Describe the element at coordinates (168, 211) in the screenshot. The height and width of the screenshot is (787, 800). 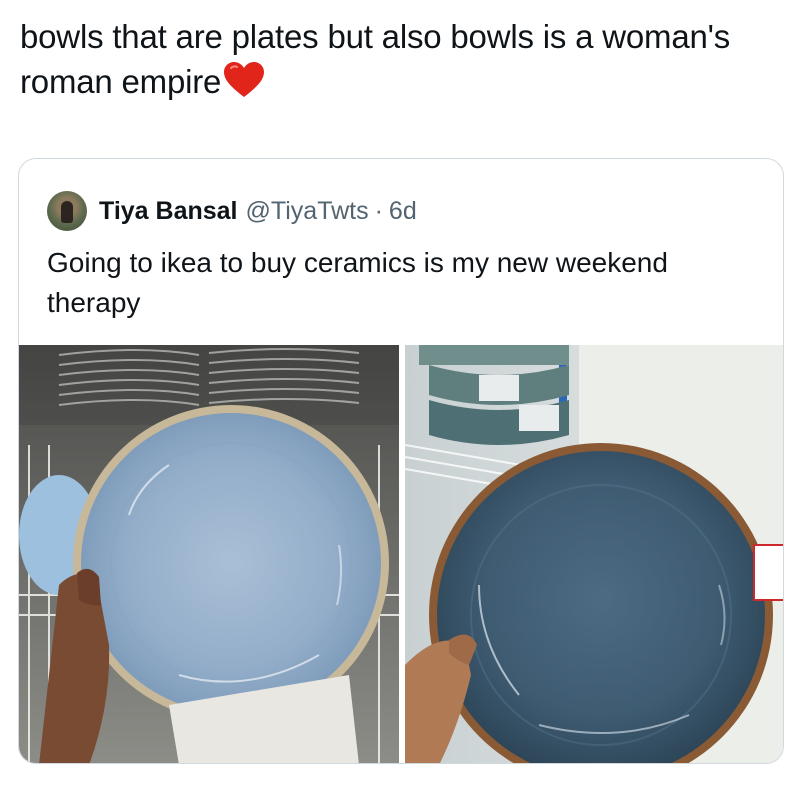
I see `author-name: Tiya Bansal` at that location.